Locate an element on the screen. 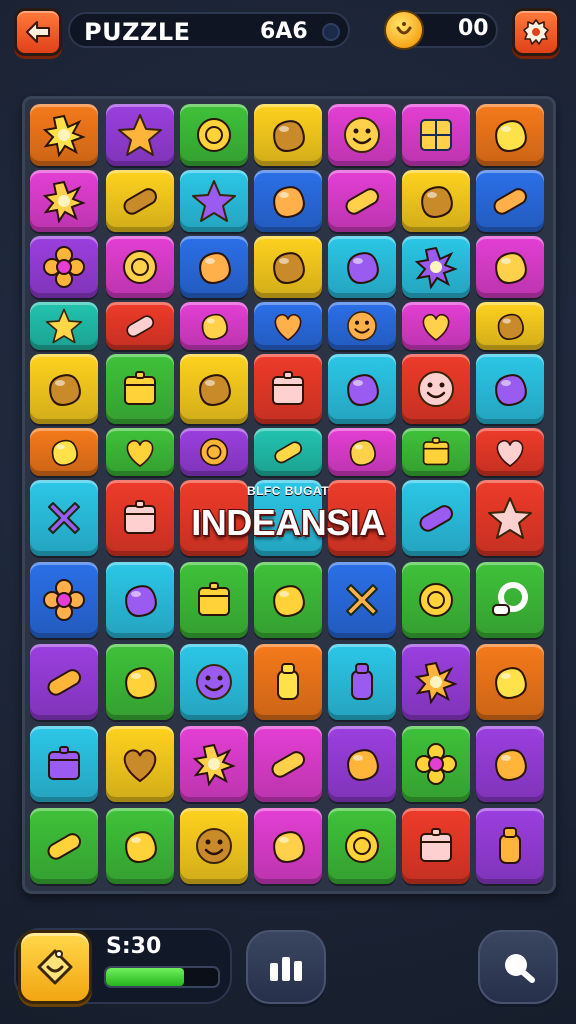 The image size is (576, 1024). tile-r9-c3 is located at coordinates (214, 682).